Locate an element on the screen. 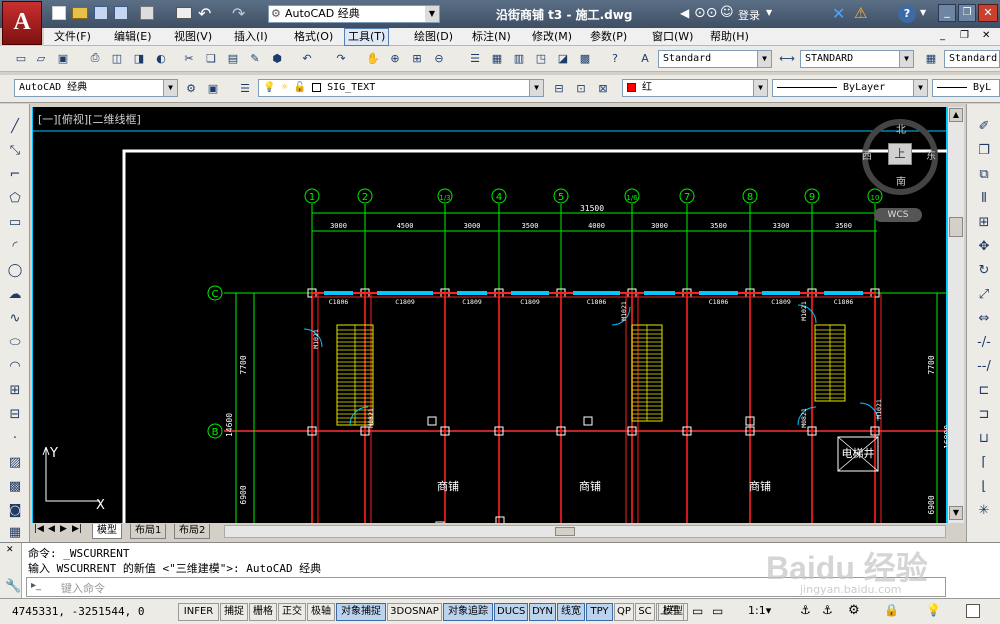 This screenshot has height=624, width=1000. dim-style-select: STANDARD ▼ is located at coordinates (857, 59).